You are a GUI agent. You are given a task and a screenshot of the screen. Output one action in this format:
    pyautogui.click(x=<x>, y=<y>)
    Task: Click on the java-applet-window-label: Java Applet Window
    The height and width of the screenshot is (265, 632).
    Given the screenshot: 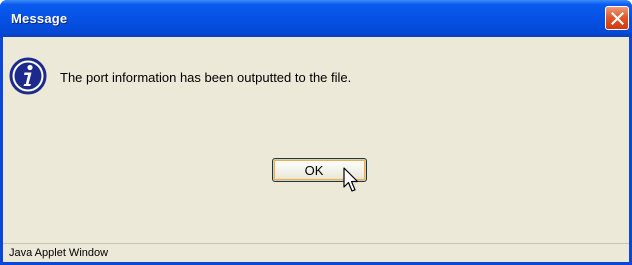 What is the action you would take?
    pyautogui.click(x=59, y=253)
    